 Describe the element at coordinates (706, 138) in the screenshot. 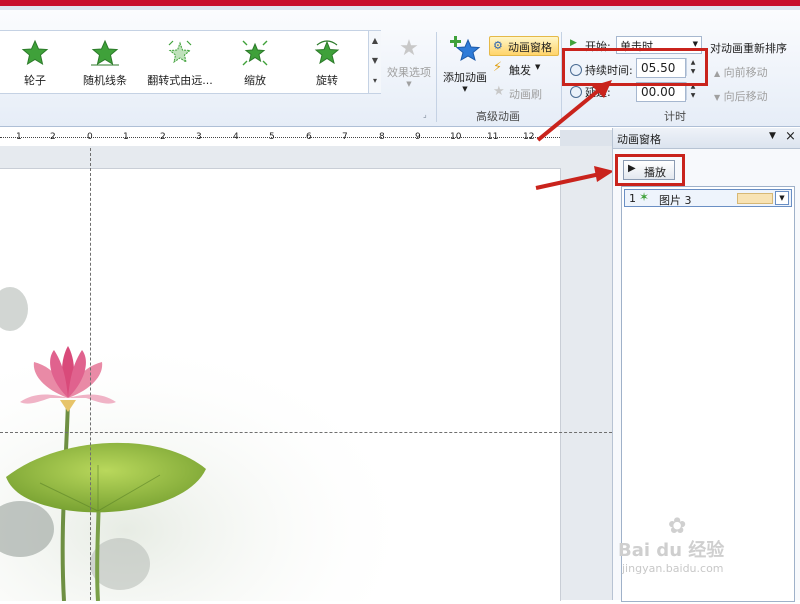

I see `animation-pane-header: 动画窗格 ▼ ×` at that location.